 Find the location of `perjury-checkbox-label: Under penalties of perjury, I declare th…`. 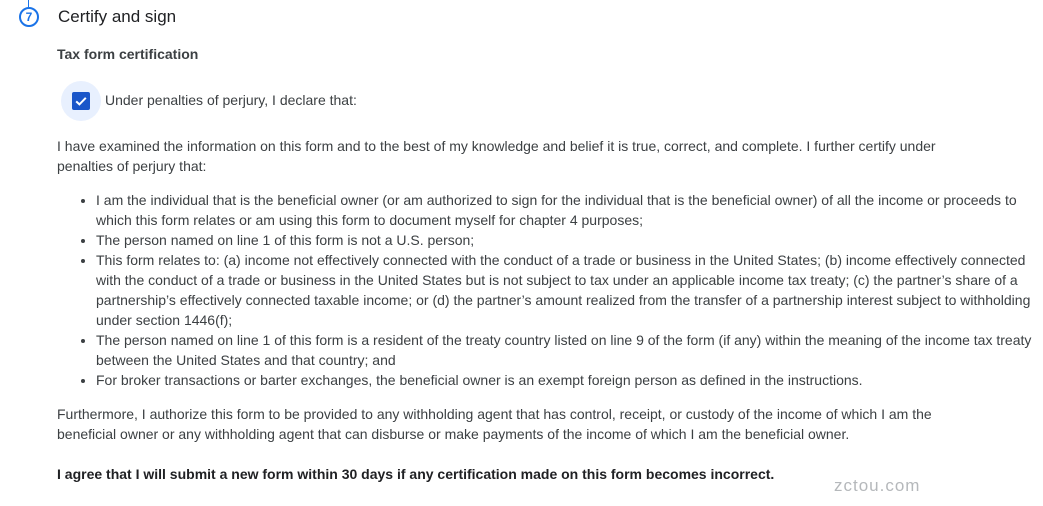

perjury-checkbox-label: Under penalties of perjury, I declare th… is located at coordinates (231, 100).